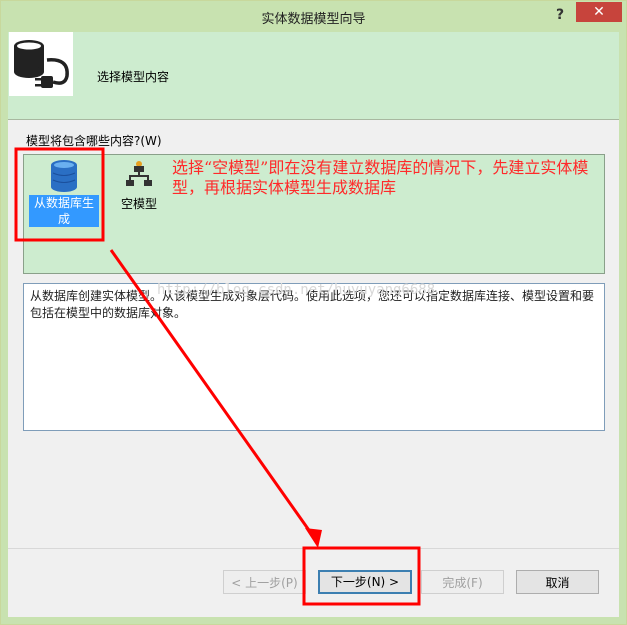 The height and width of the screenshot is (625, 627). Describe the element at coordinates (59, 194) in the screenshot. I see `highlight-box-database-option` at that location.